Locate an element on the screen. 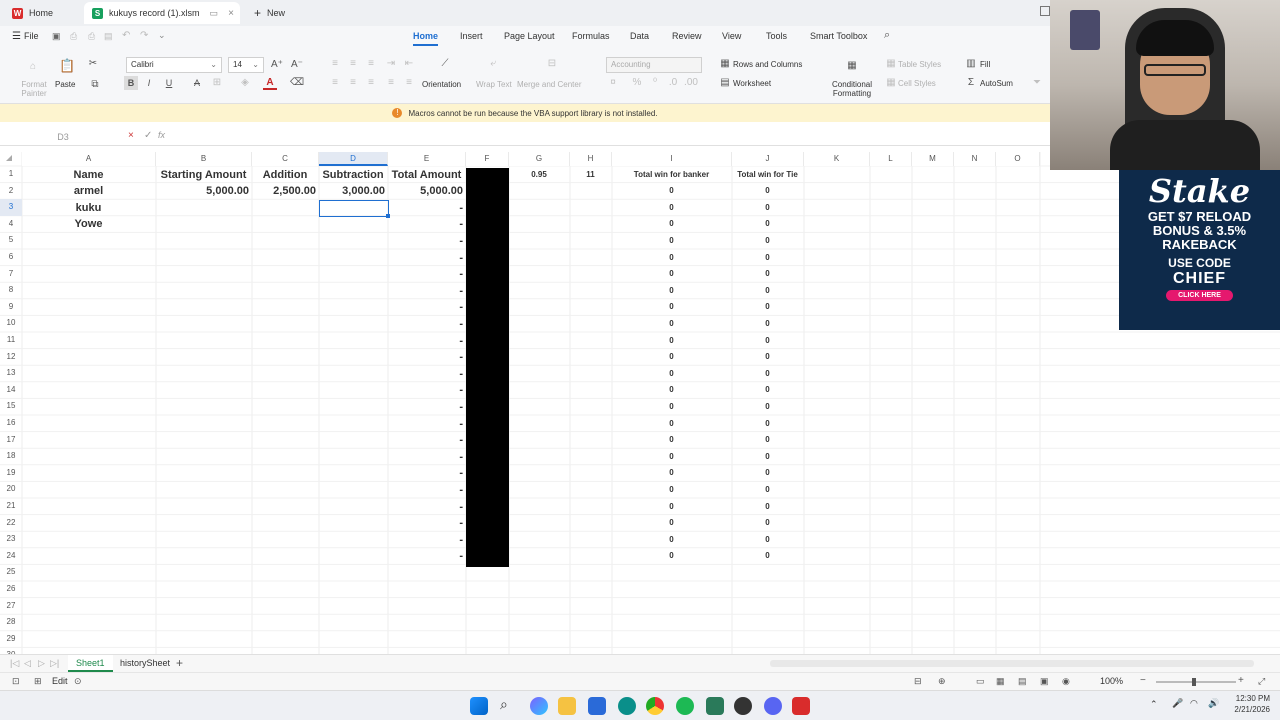 Image resolution: width=1280 pixels, height=720 pixels. cell-styles-label: Cell Styles is located at coordinates (917, 83).